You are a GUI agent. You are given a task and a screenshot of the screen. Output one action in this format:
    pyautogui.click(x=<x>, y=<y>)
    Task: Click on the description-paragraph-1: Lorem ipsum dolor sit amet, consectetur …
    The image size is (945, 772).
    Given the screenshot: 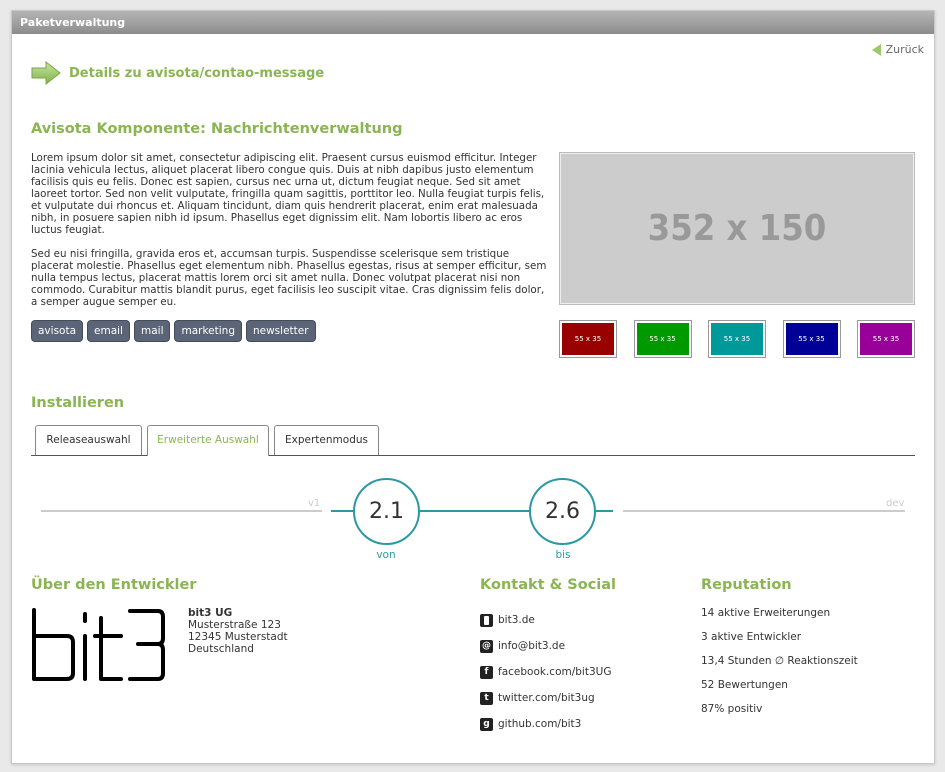 What is the action you would take?
    pyautogui.click(x=288, y=194)
    